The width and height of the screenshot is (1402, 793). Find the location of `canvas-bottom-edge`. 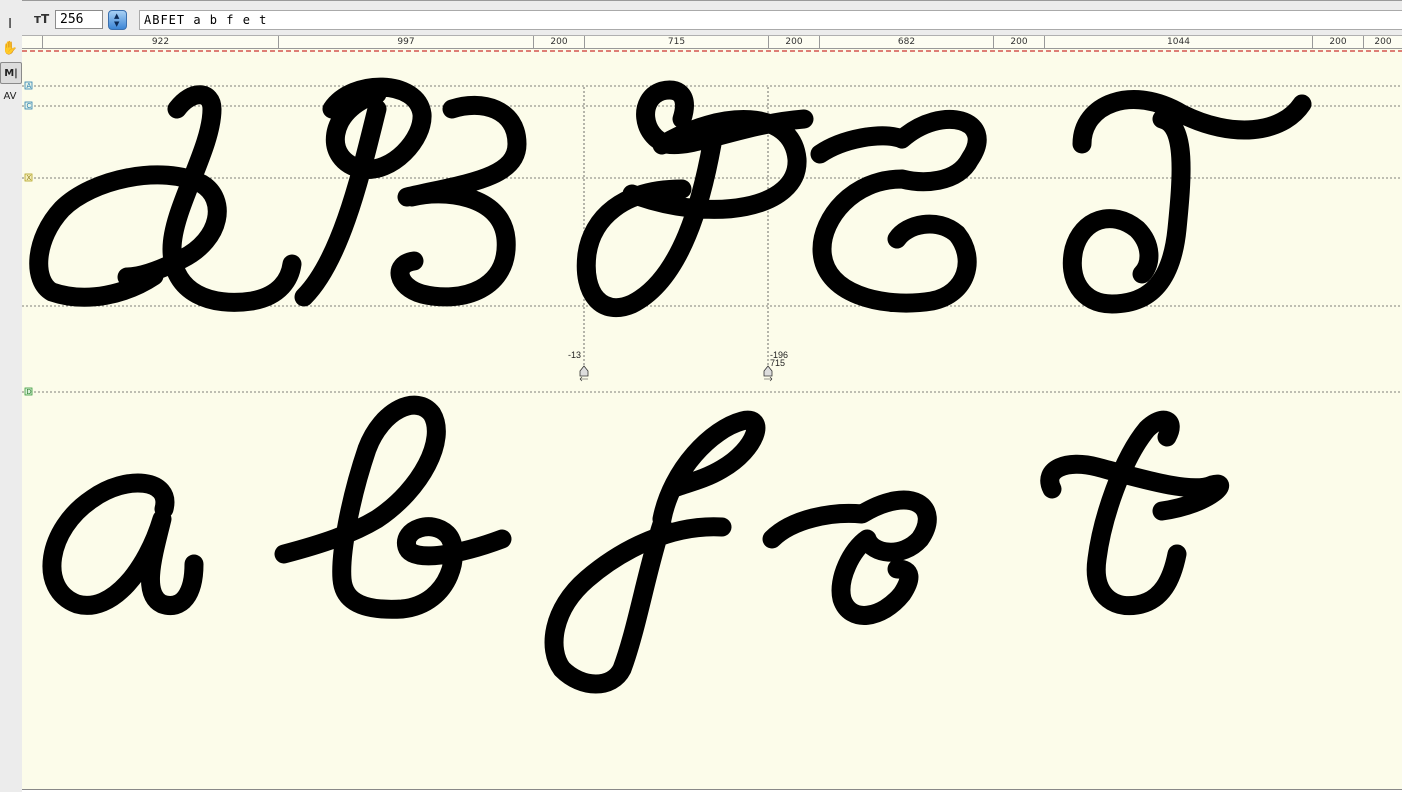

canvas-bottom-edge is located at coordinates (712, 791).